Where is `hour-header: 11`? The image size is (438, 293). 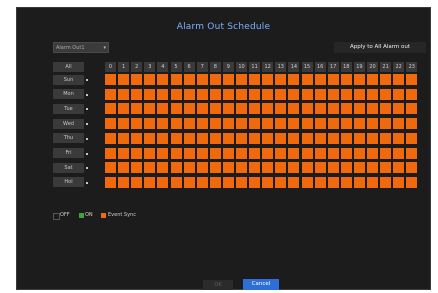
hour-header: 11 is located at coordinates (255, 67).